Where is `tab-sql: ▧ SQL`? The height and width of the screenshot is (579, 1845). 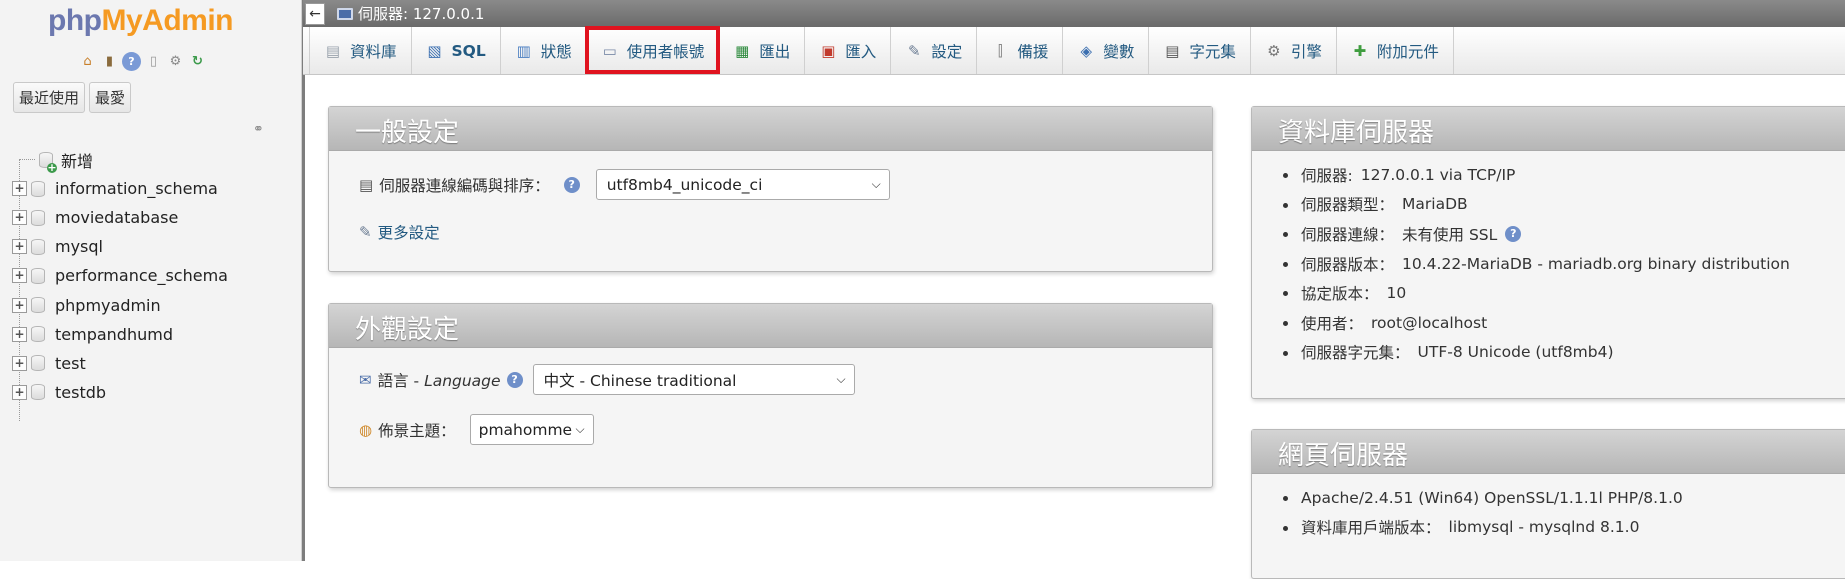
tab-sql: ▧ SQL is located at coordinates (456, 50).